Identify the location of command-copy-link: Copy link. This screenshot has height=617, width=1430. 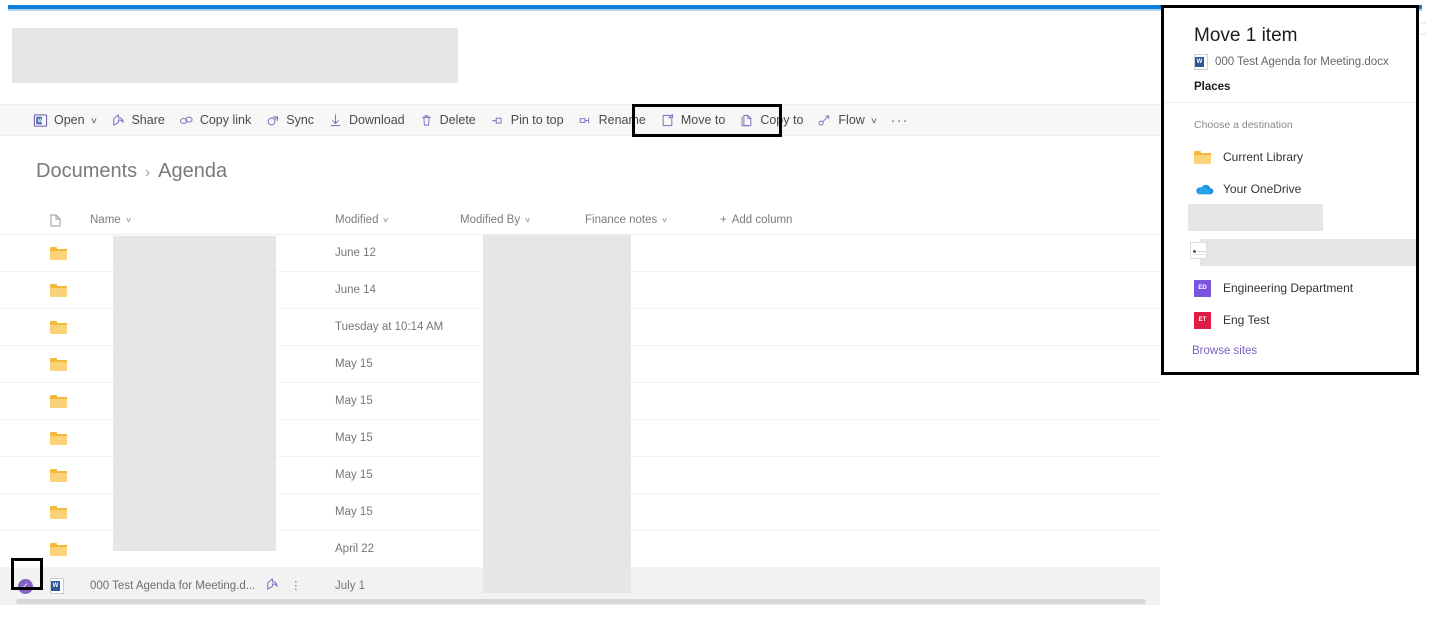
(215, 120).